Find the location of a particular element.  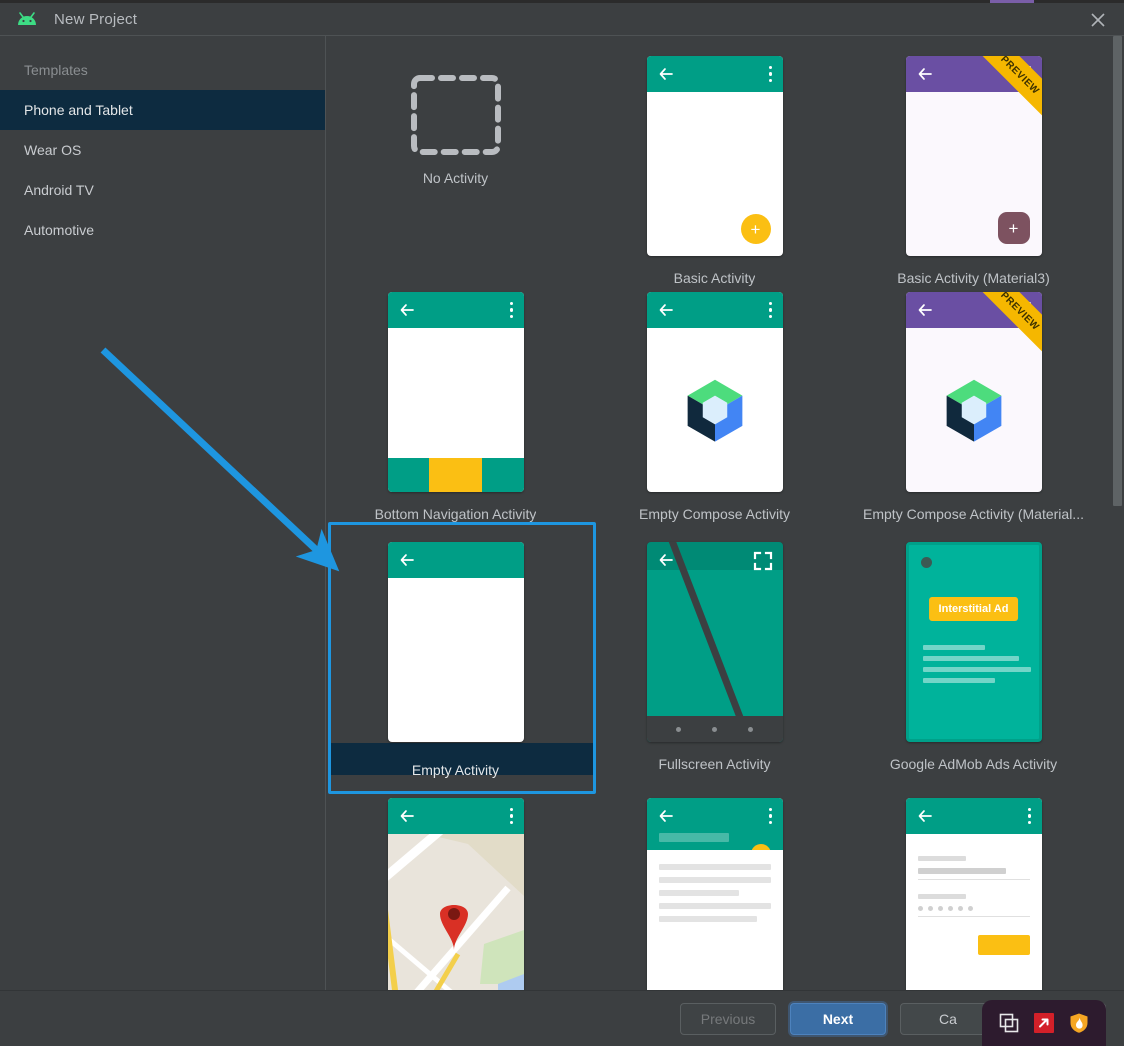

template-label: Empty Compose Activity is located at coordinates (714, 514).